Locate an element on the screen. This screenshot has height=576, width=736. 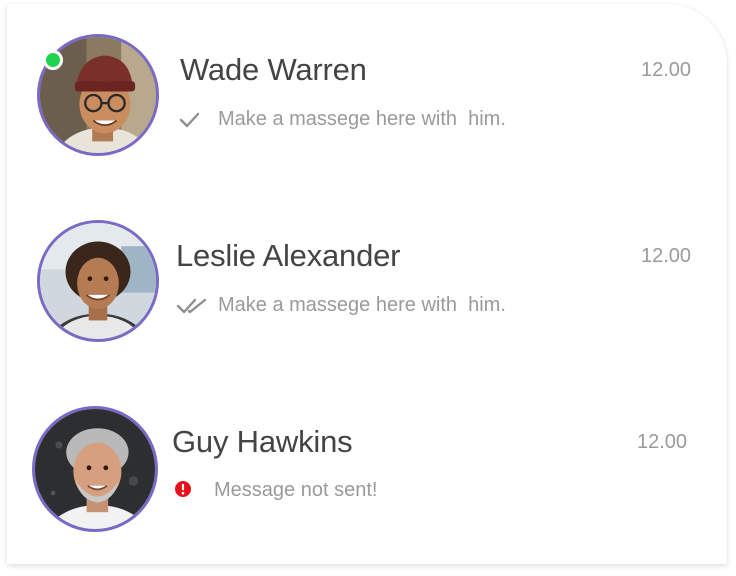
contact-name: Wade Warren is located at coordinates (273, 69).